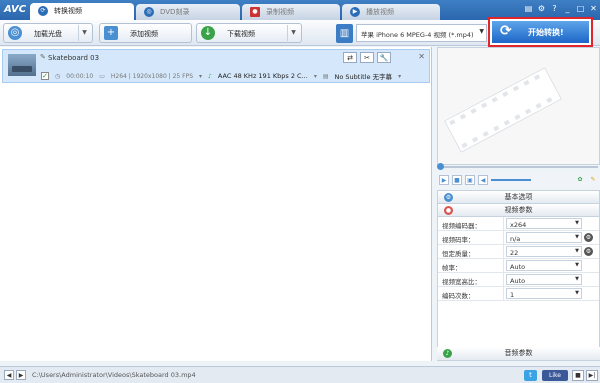 This screenshot has width=600, height=383. I want to click on item-controls: ⇄ ✂ 🔧, so click(367, 57).